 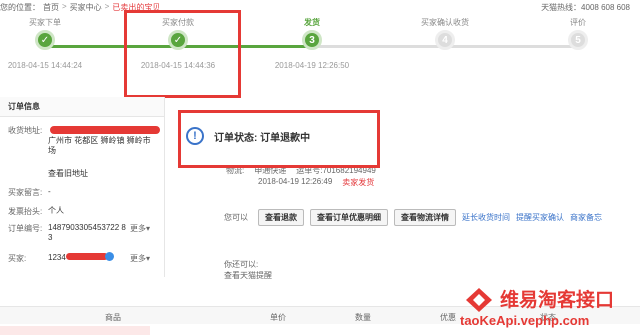 I want to click on breadcrumb-home: 首页, so click(x=51, y=7).